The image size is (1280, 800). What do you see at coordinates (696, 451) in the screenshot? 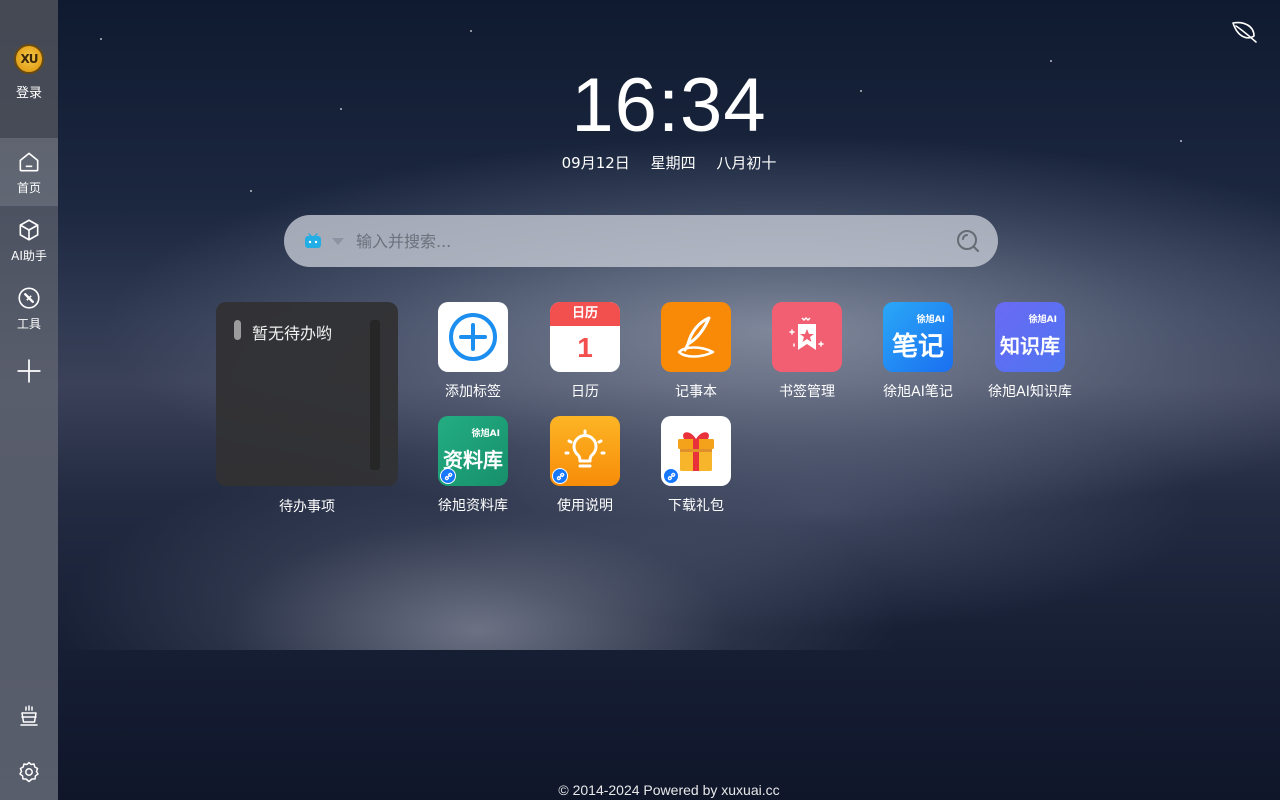
I see `gift-icon` at bounding box center [696, 451].